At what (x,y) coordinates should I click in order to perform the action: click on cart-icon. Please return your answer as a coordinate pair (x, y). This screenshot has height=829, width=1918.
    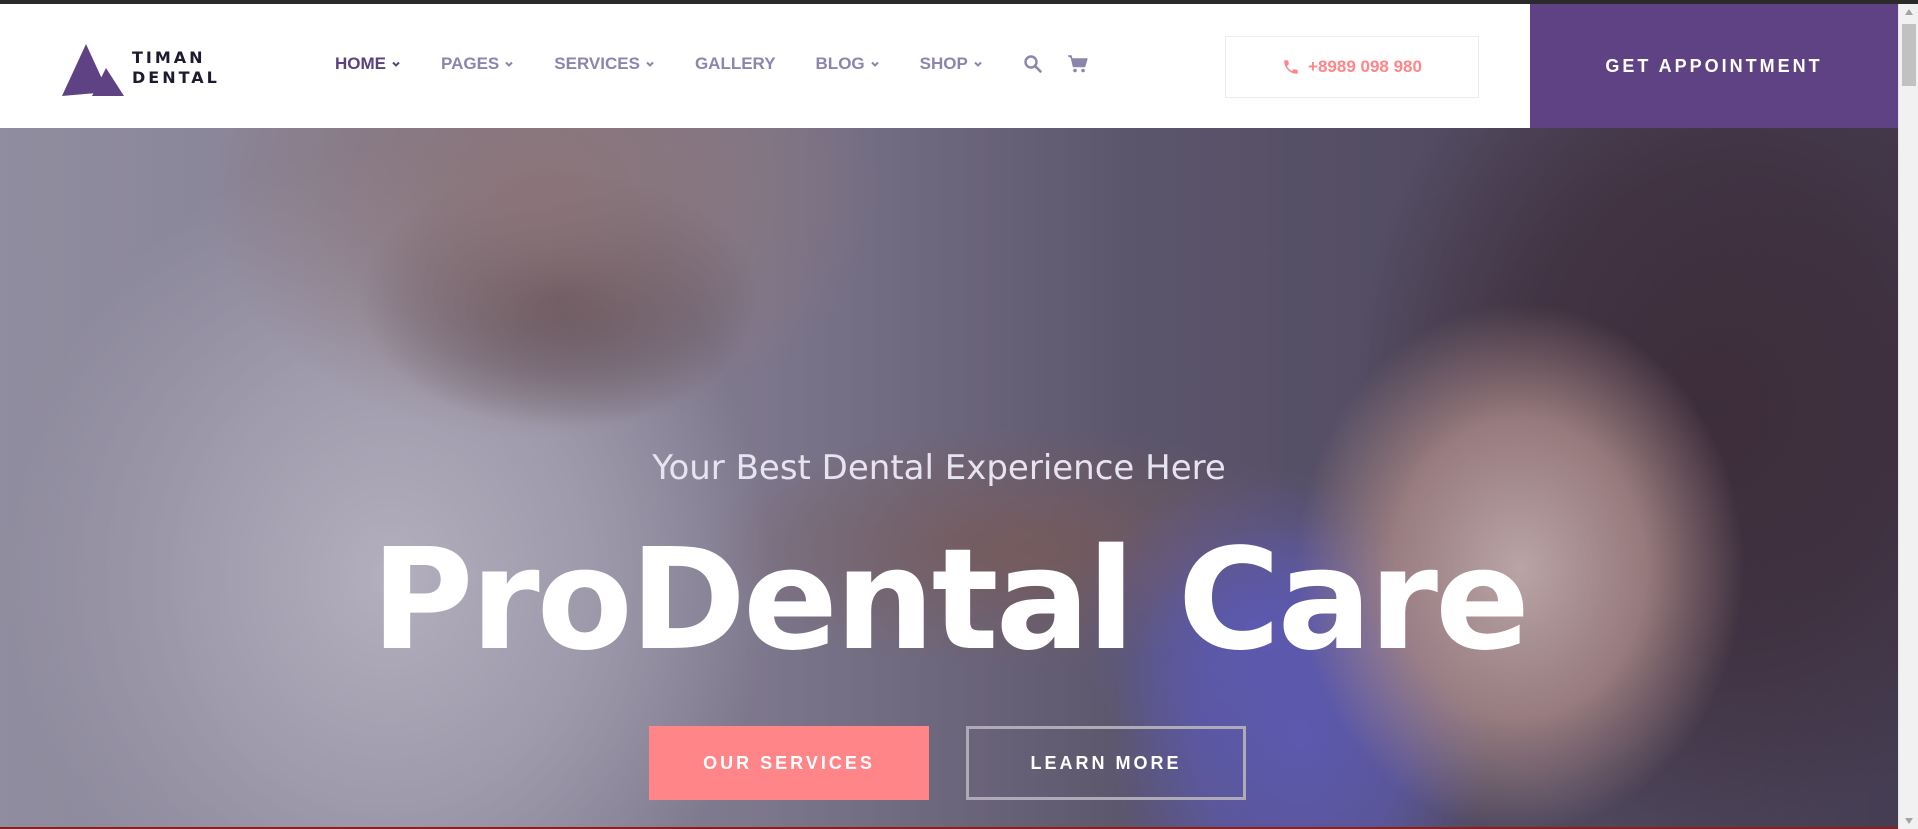
    Looking at the image, I should click on (1078, 64).